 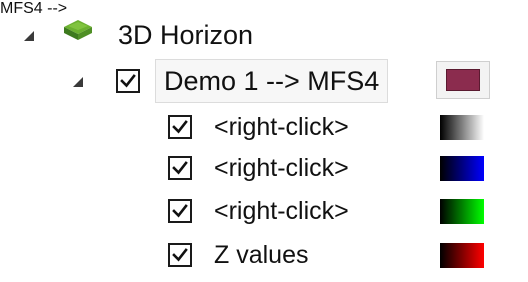 I want to click on horizon-surface-icon, so click(x=78, y=30).